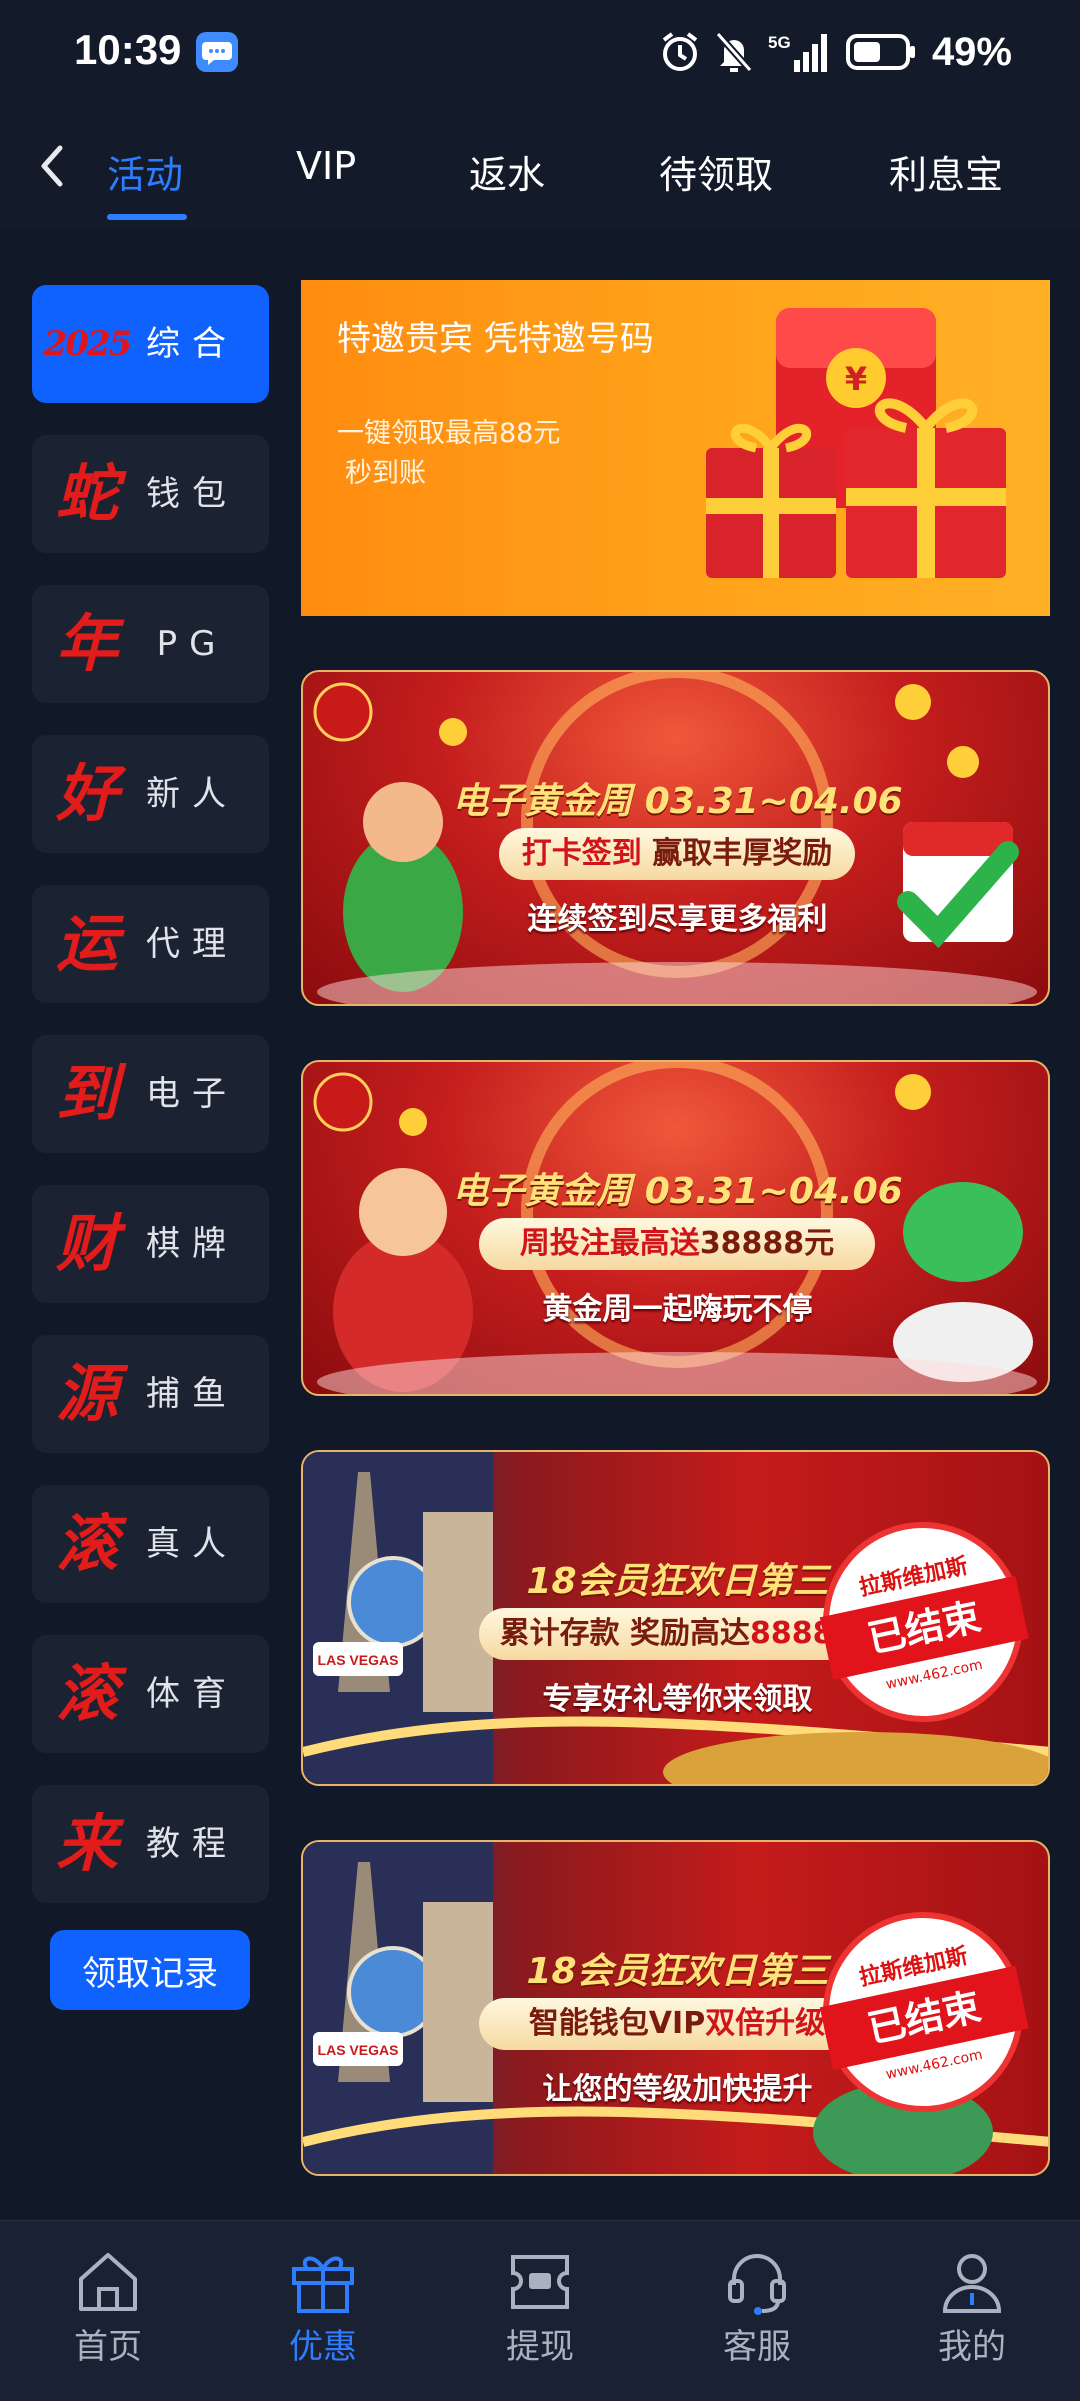 The image size is (1080, 2401). I want to click on sidebar-item-label: 新人, so click(192, 794).